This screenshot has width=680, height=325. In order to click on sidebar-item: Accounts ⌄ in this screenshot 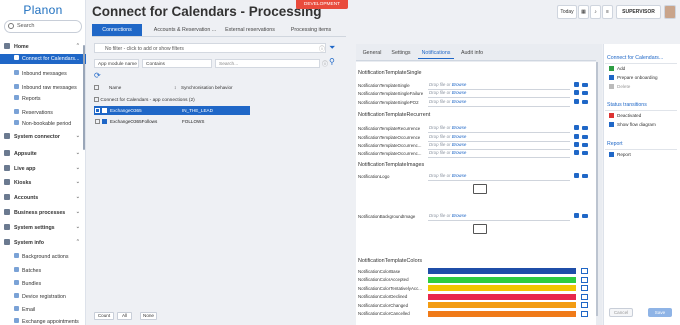, I will do `click(43, 198)`.